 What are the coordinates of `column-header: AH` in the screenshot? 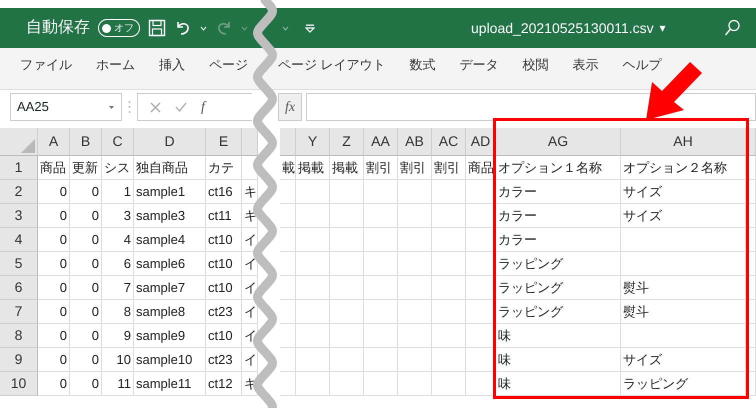 It's located at (683, 142).